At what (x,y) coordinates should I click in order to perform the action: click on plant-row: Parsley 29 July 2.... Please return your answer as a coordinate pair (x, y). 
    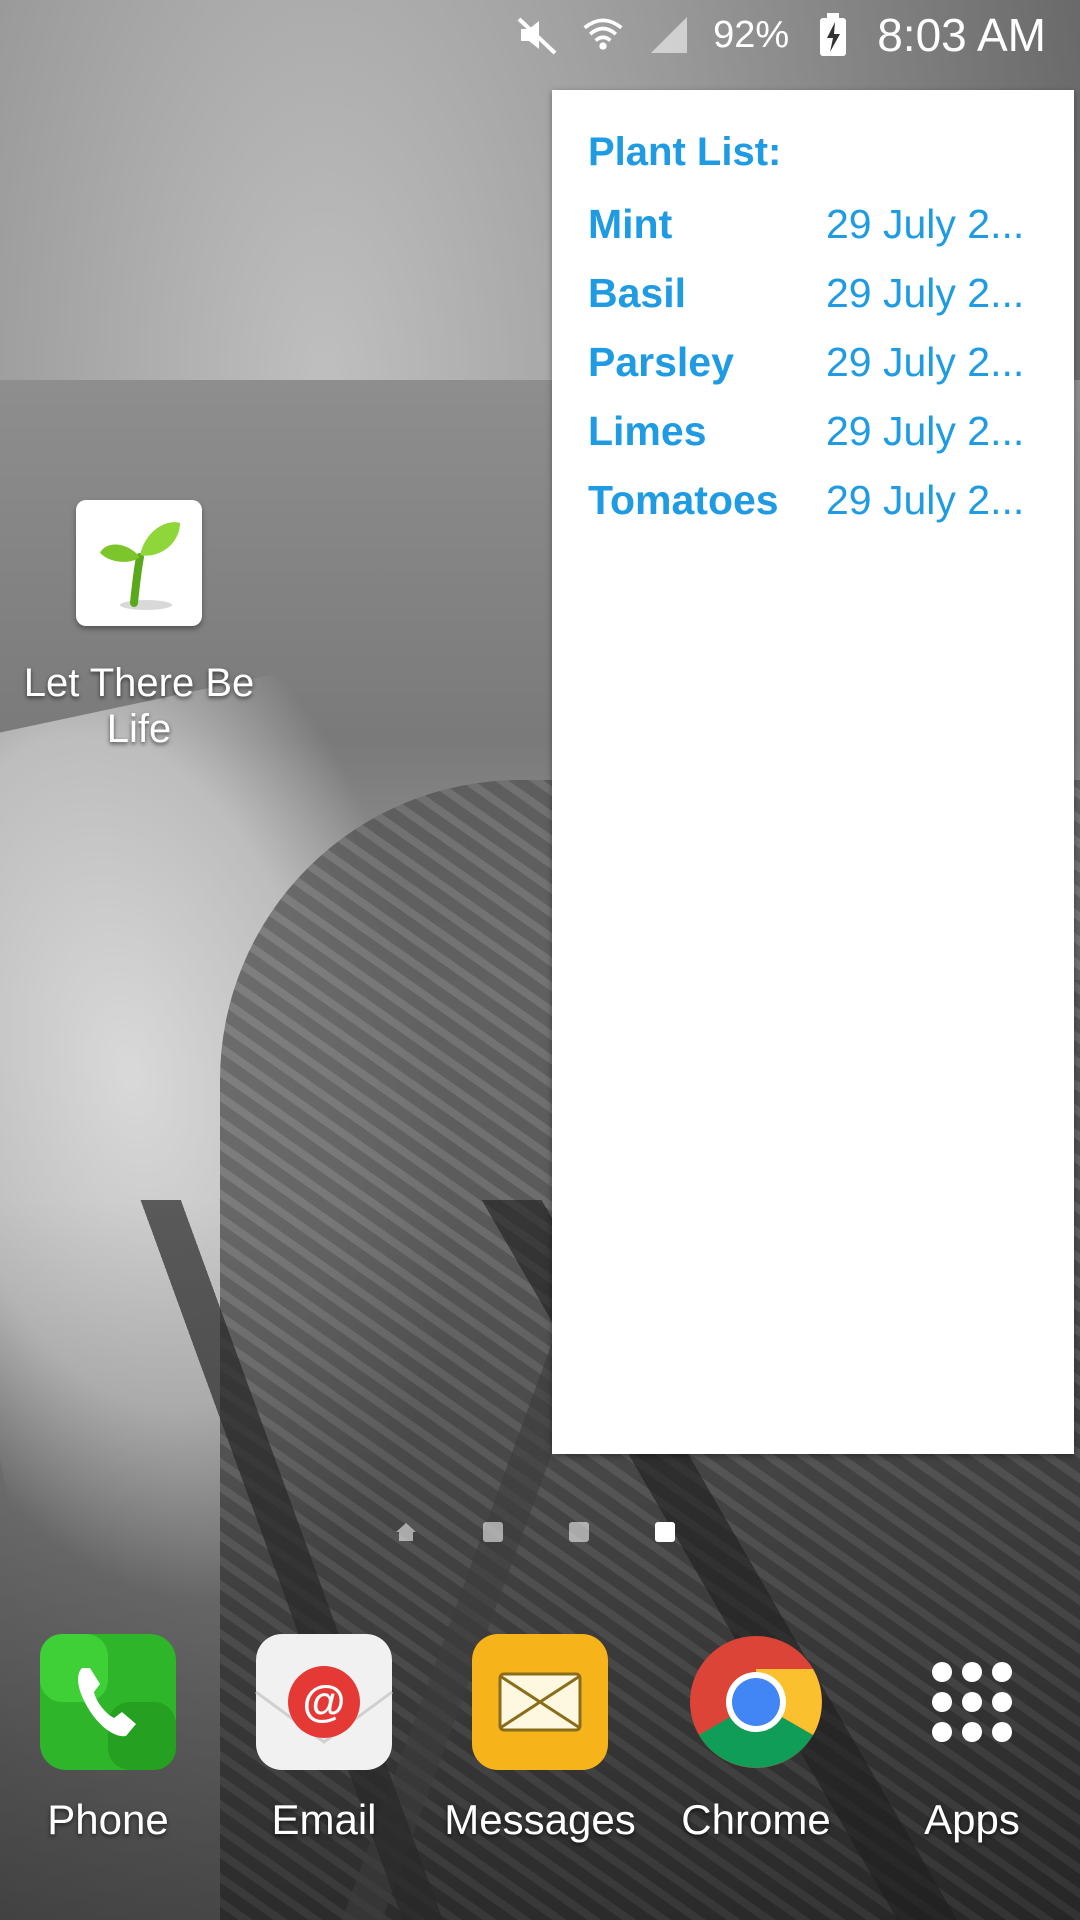
    Looking at the image, I should click on (819, 362).